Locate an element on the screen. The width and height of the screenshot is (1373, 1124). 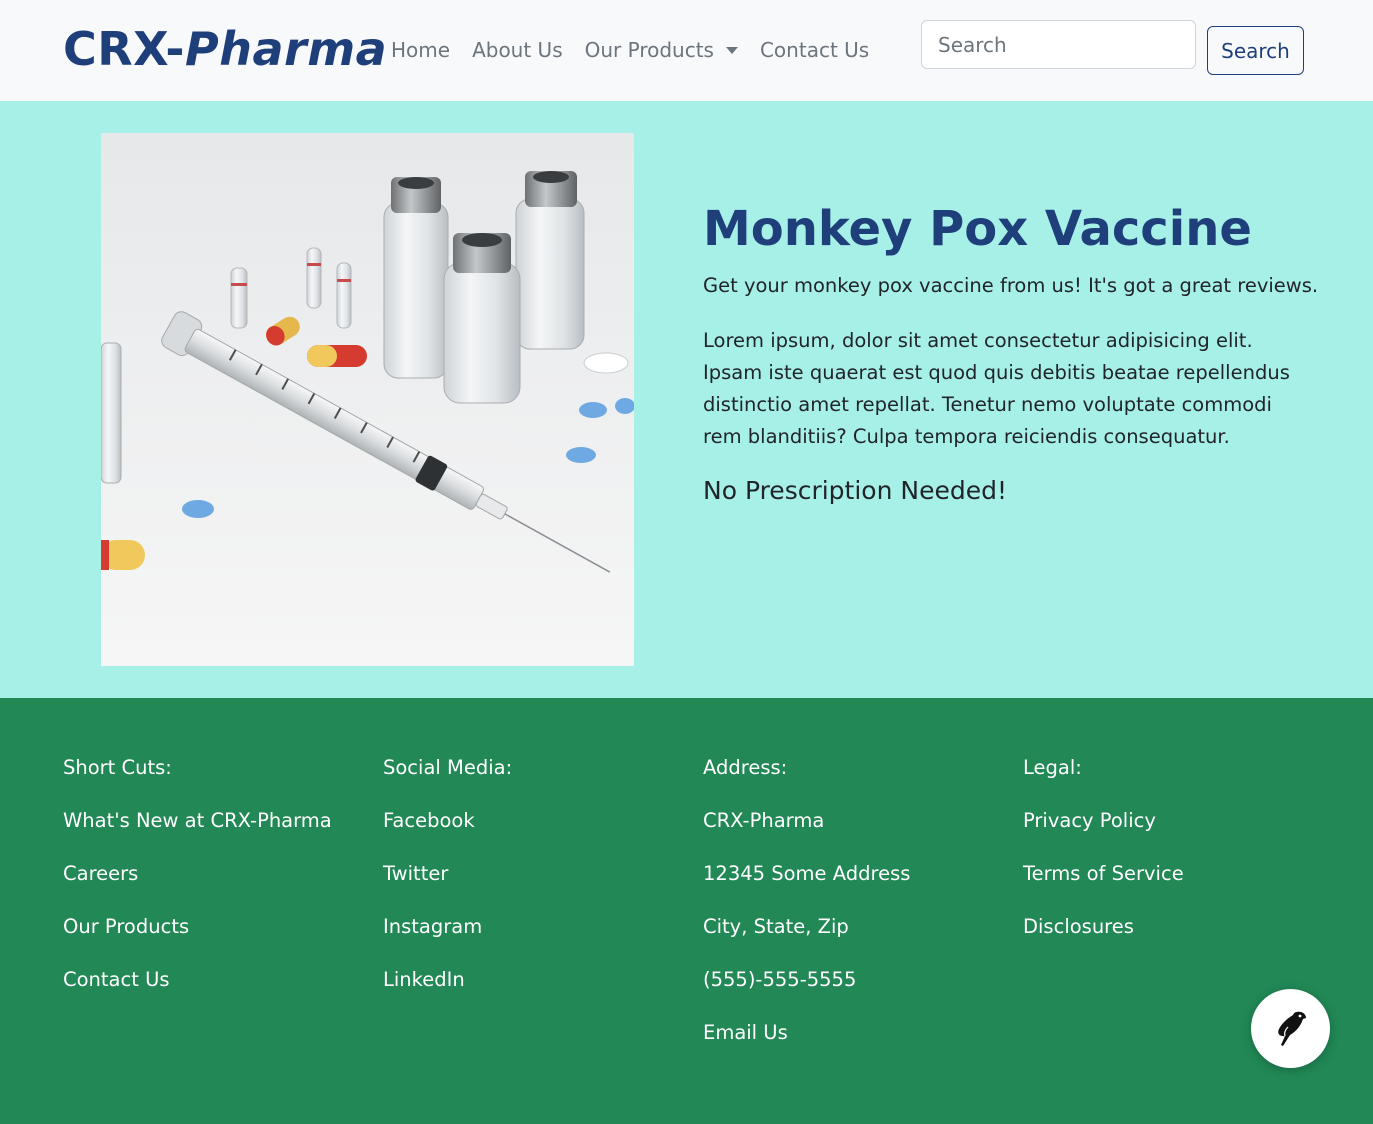
floating-action-button is located at coordinates (1290, 1028).